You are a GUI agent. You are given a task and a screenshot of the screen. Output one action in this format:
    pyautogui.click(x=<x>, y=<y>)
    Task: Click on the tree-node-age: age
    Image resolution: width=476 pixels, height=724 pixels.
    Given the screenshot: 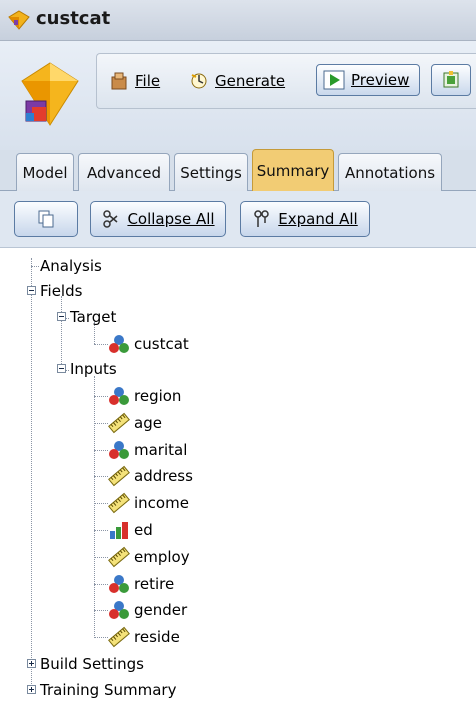 What is the action you would take?
    pyautogui.click(x=135, y=423)
    